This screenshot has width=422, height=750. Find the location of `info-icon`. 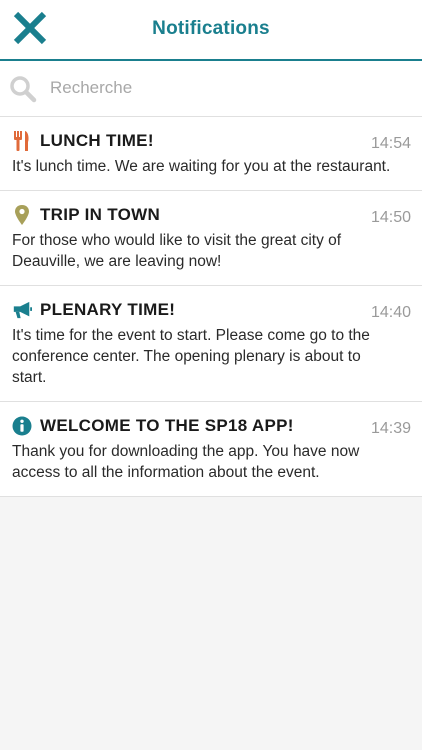

info-icon is located at coordinates (22, 426).